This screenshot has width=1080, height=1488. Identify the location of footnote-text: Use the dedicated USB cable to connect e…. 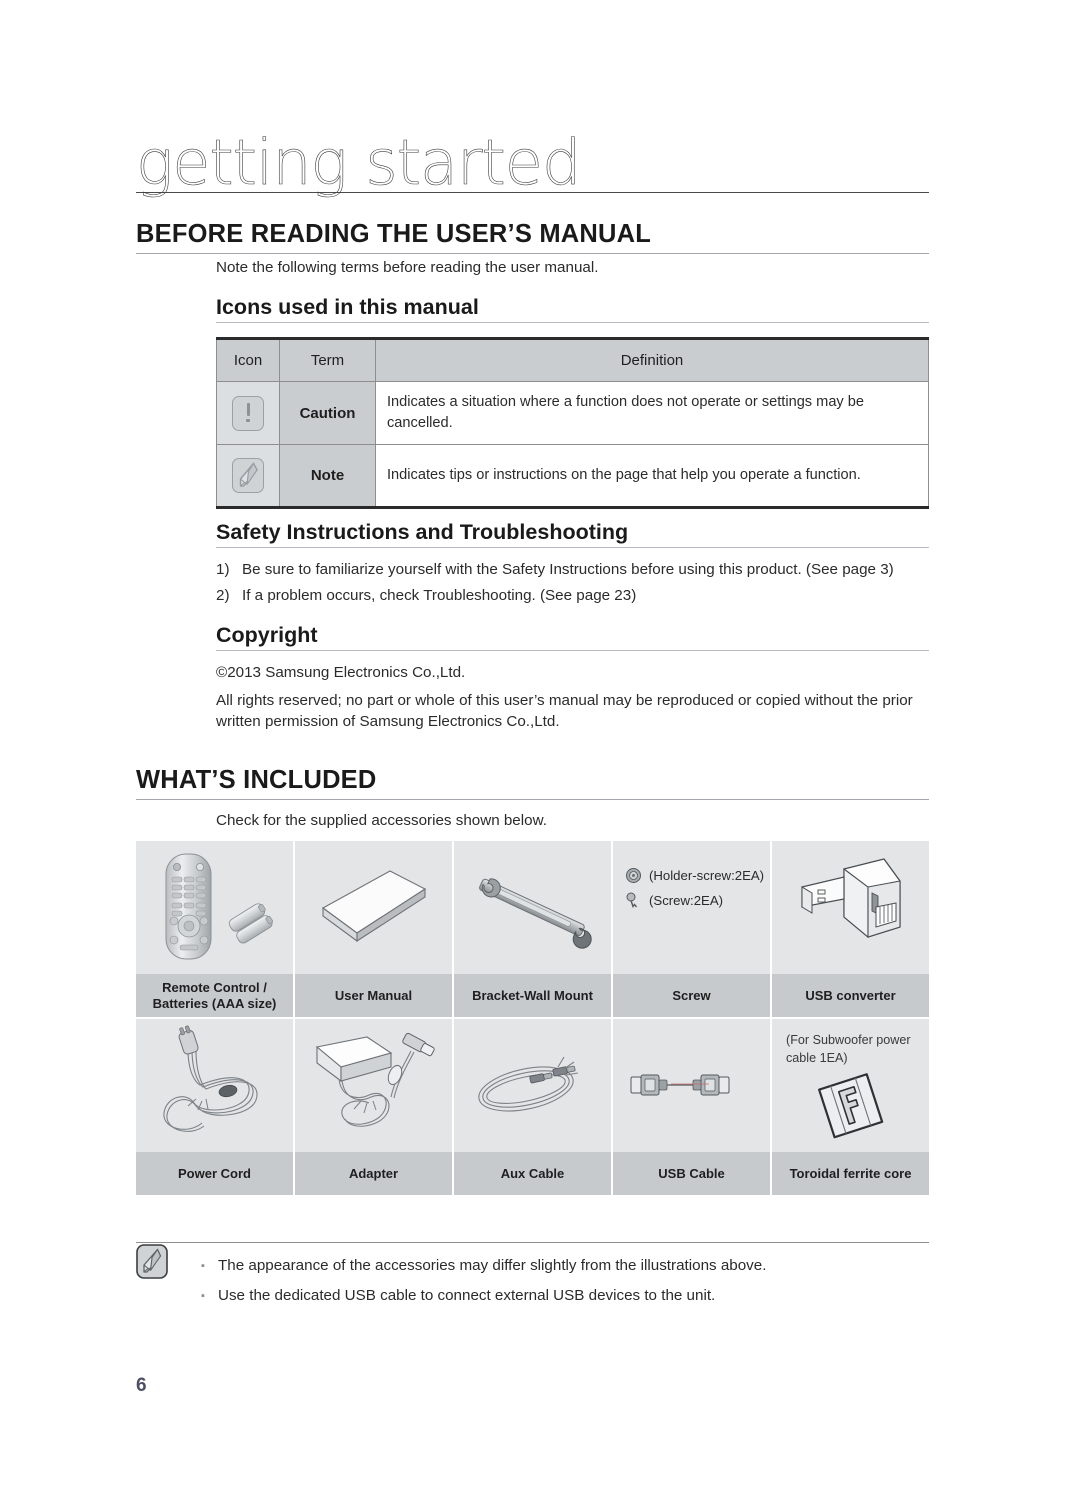
(467, 1295).